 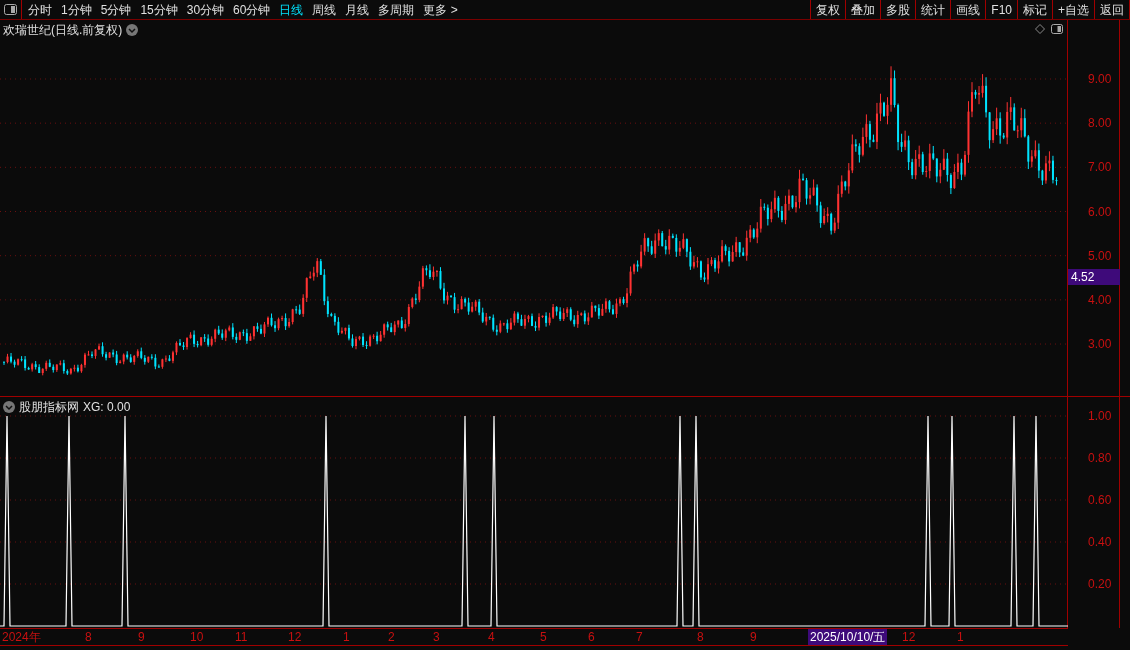 What do you see at coordinates (969, 9) in the screenshot?
I see `toolbar-button: 画线` at bounding box center [969, 9].